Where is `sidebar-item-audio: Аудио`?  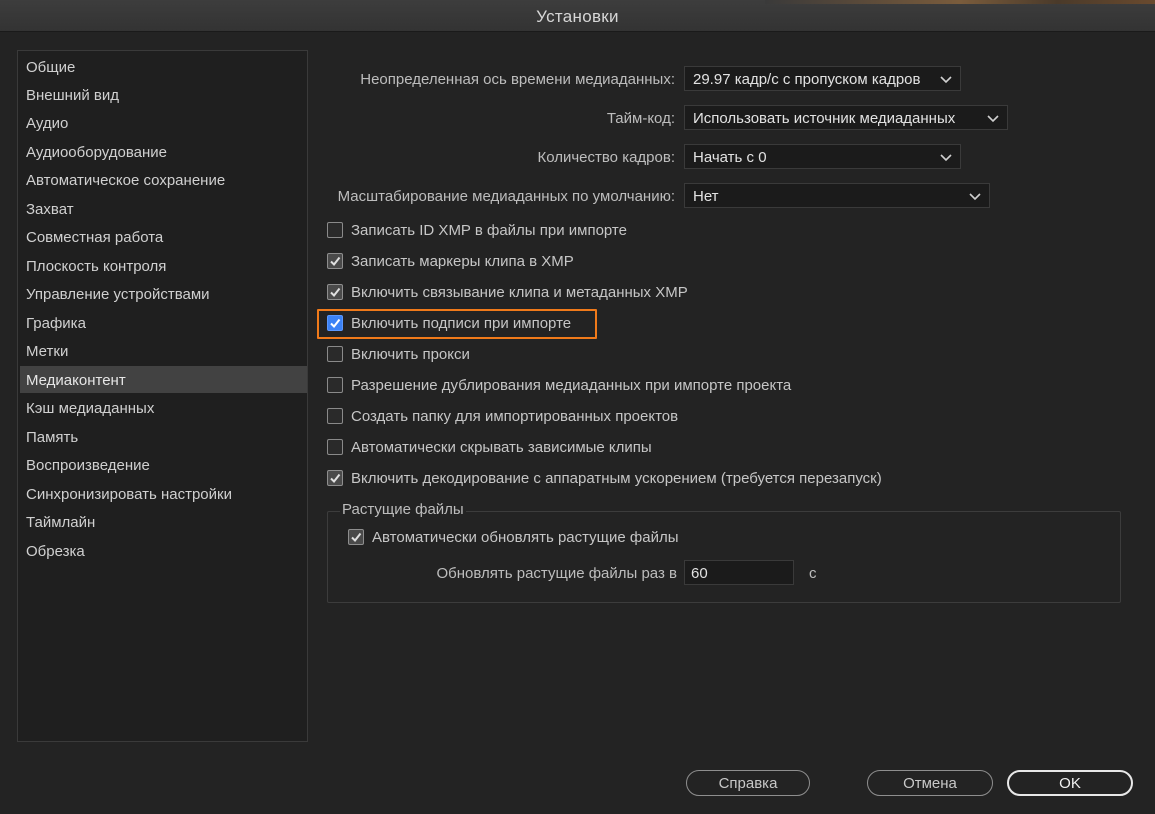
sidebar-item-audio: Аудио is located at coordinates (163, 122).